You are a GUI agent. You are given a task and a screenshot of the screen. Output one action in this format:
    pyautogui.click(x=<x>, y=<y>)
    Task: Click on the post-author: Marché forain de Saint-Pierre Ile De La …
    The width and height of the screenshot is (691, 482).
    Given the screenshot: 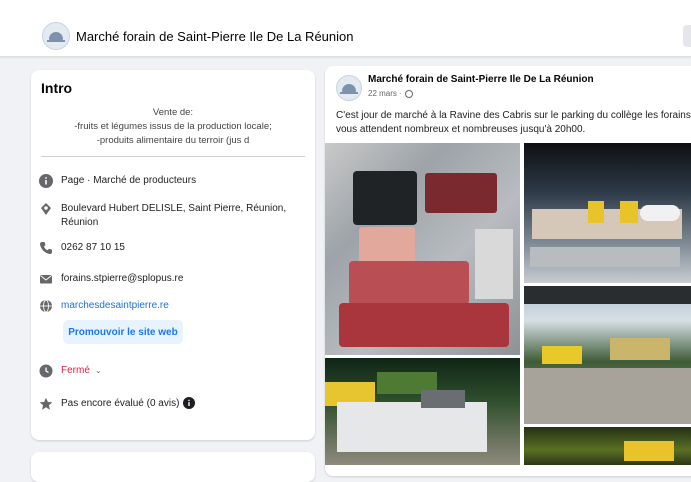 What is the action you would take?
    pyautogui.click(x=481, y=79)
    